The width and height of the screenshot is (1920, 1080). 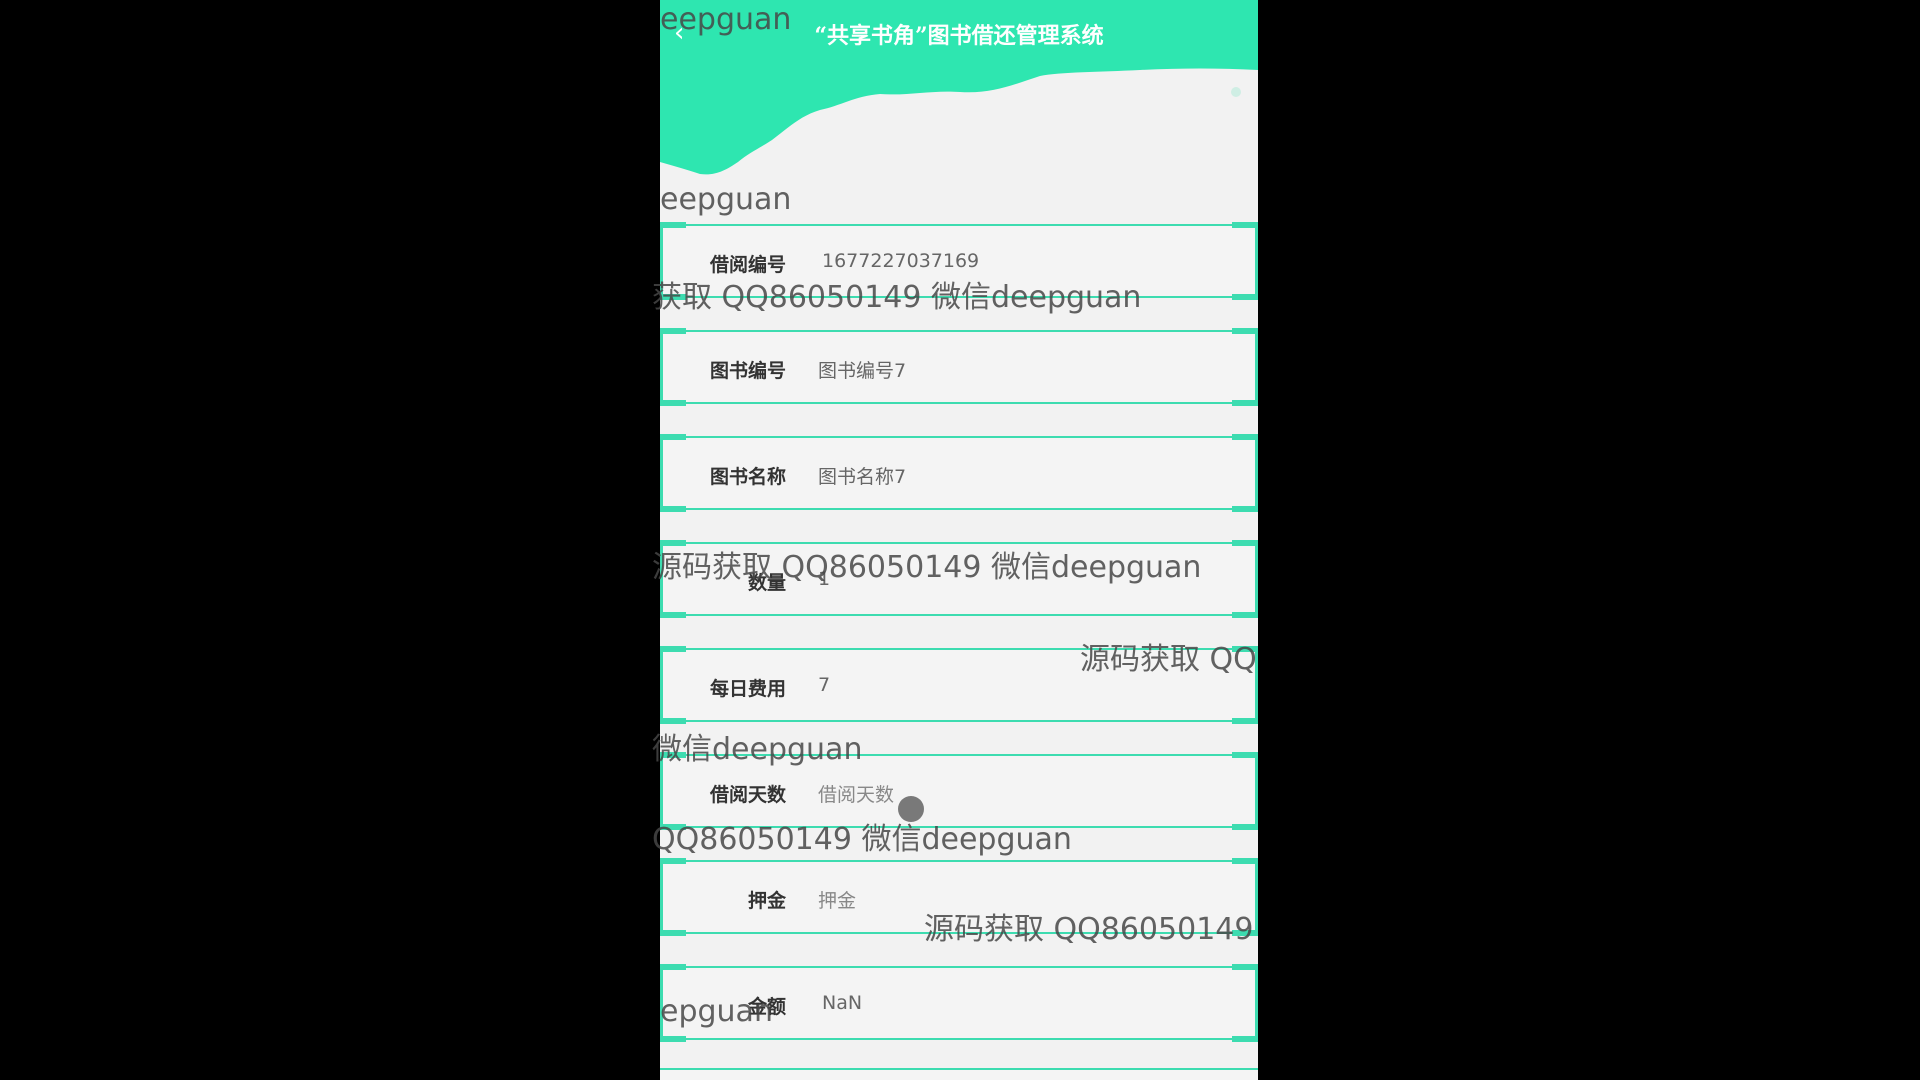 What do you see at coordinates (757, 749) in the screenshot?
I see `watermark: 微信deepguan` at bounding box center [757, 749].